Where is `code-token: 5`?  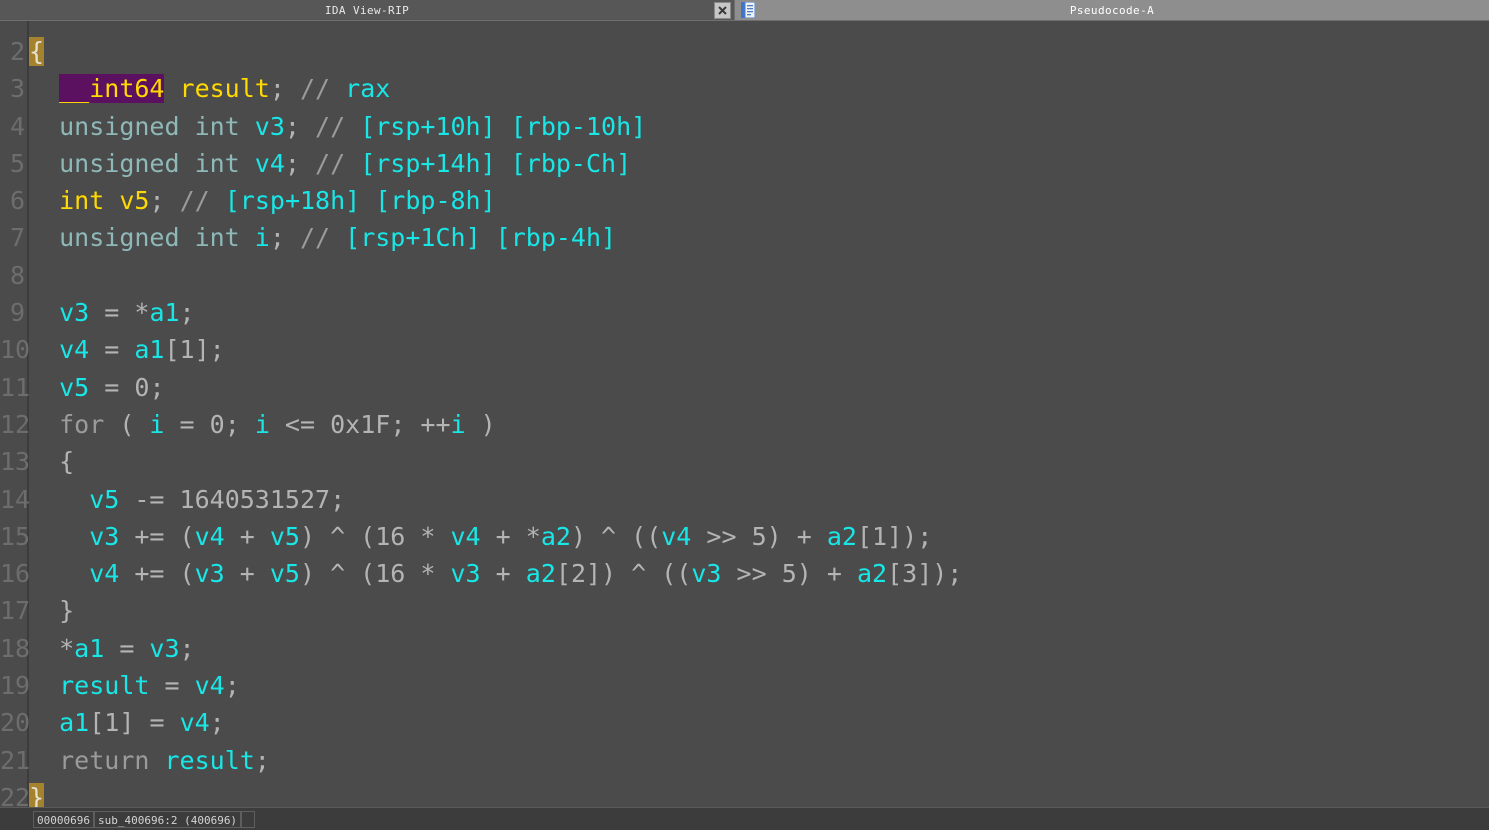 code-token: 5 is located at coordinates (789, 573).